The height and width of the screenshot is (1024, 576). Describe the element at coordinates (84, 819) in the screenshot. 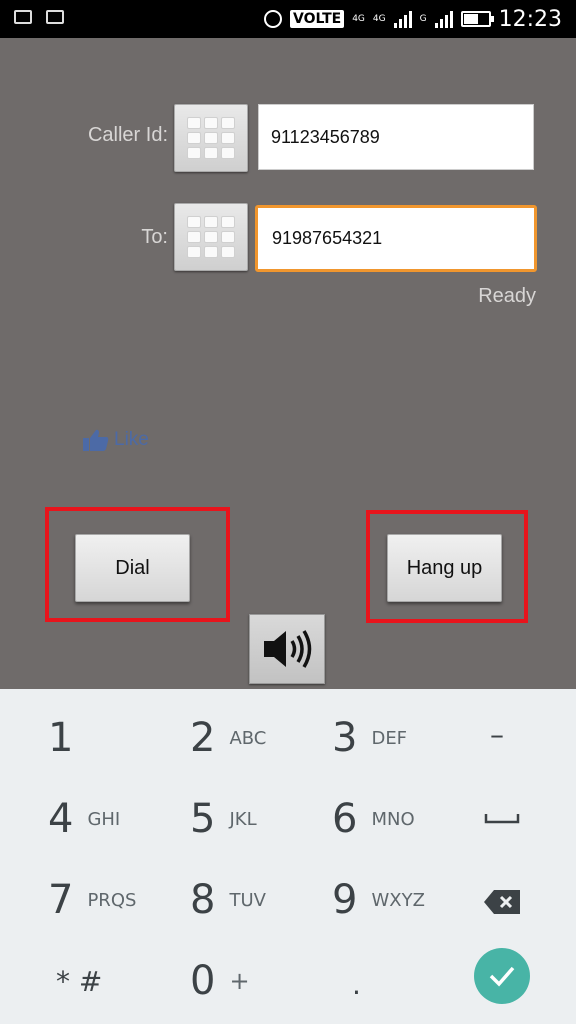

I see `key-4: 4 GHI` at that location.